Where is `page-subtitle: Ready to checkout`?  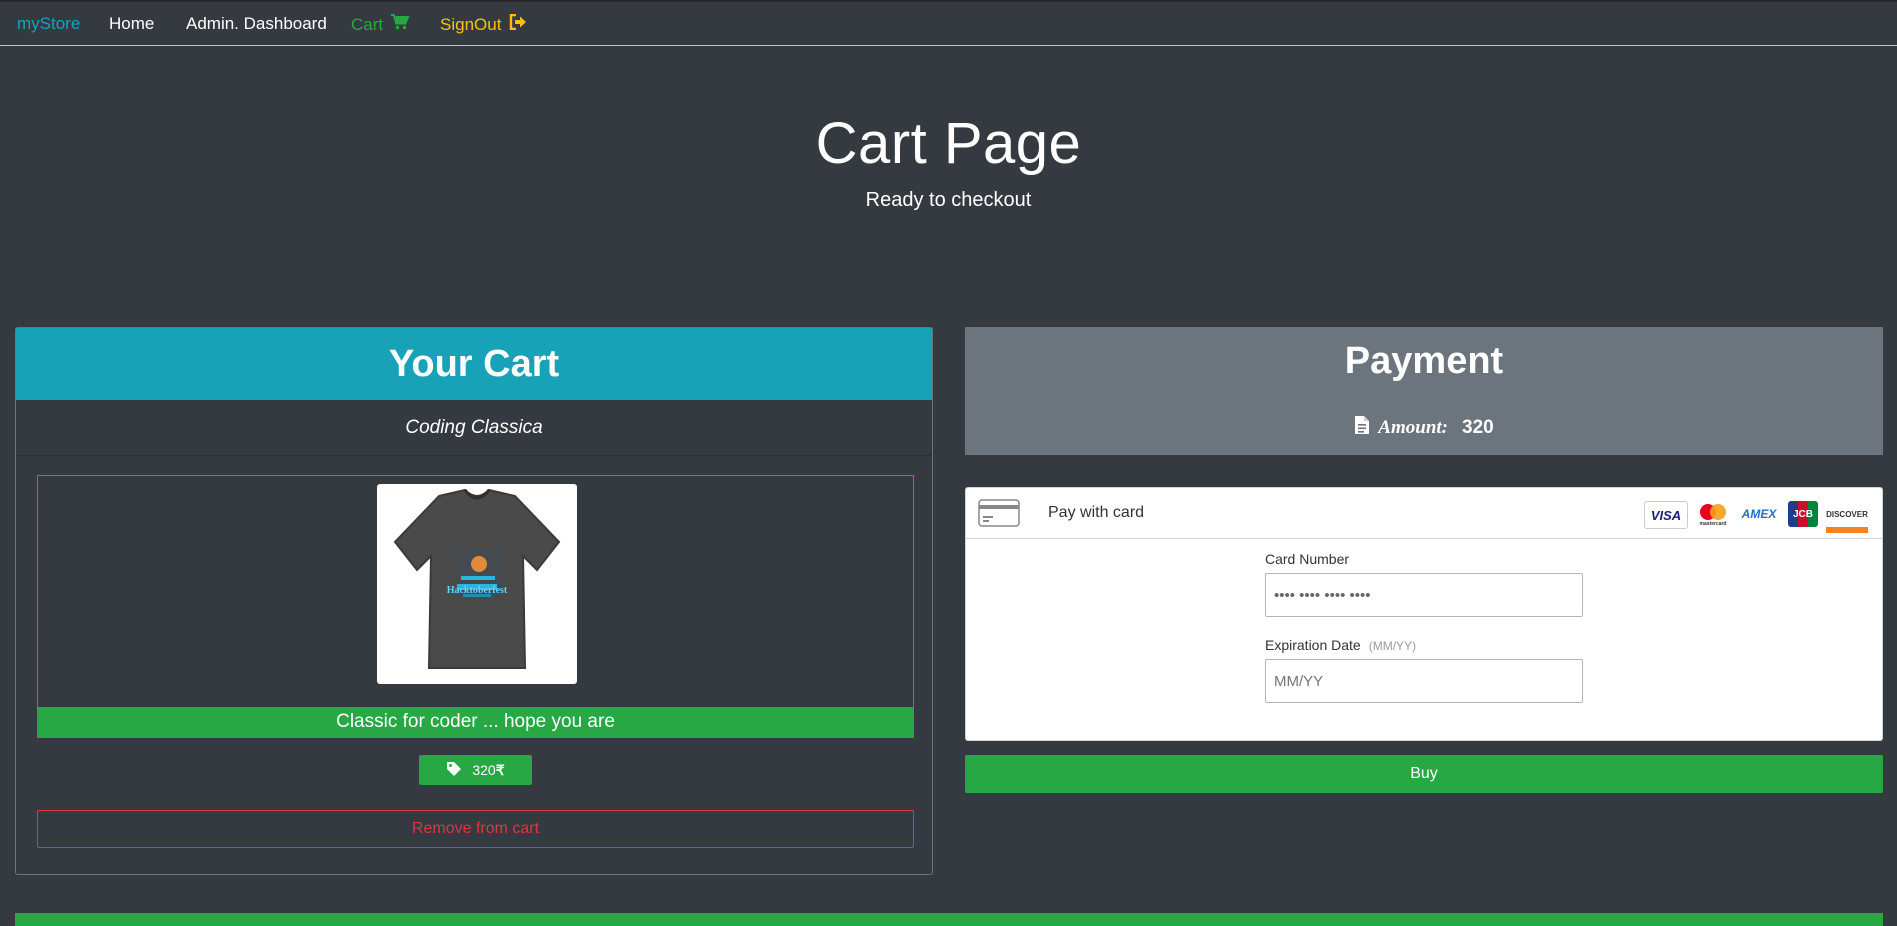 page-subtitle: Ready to checkout is located at coordinates (948, 200).